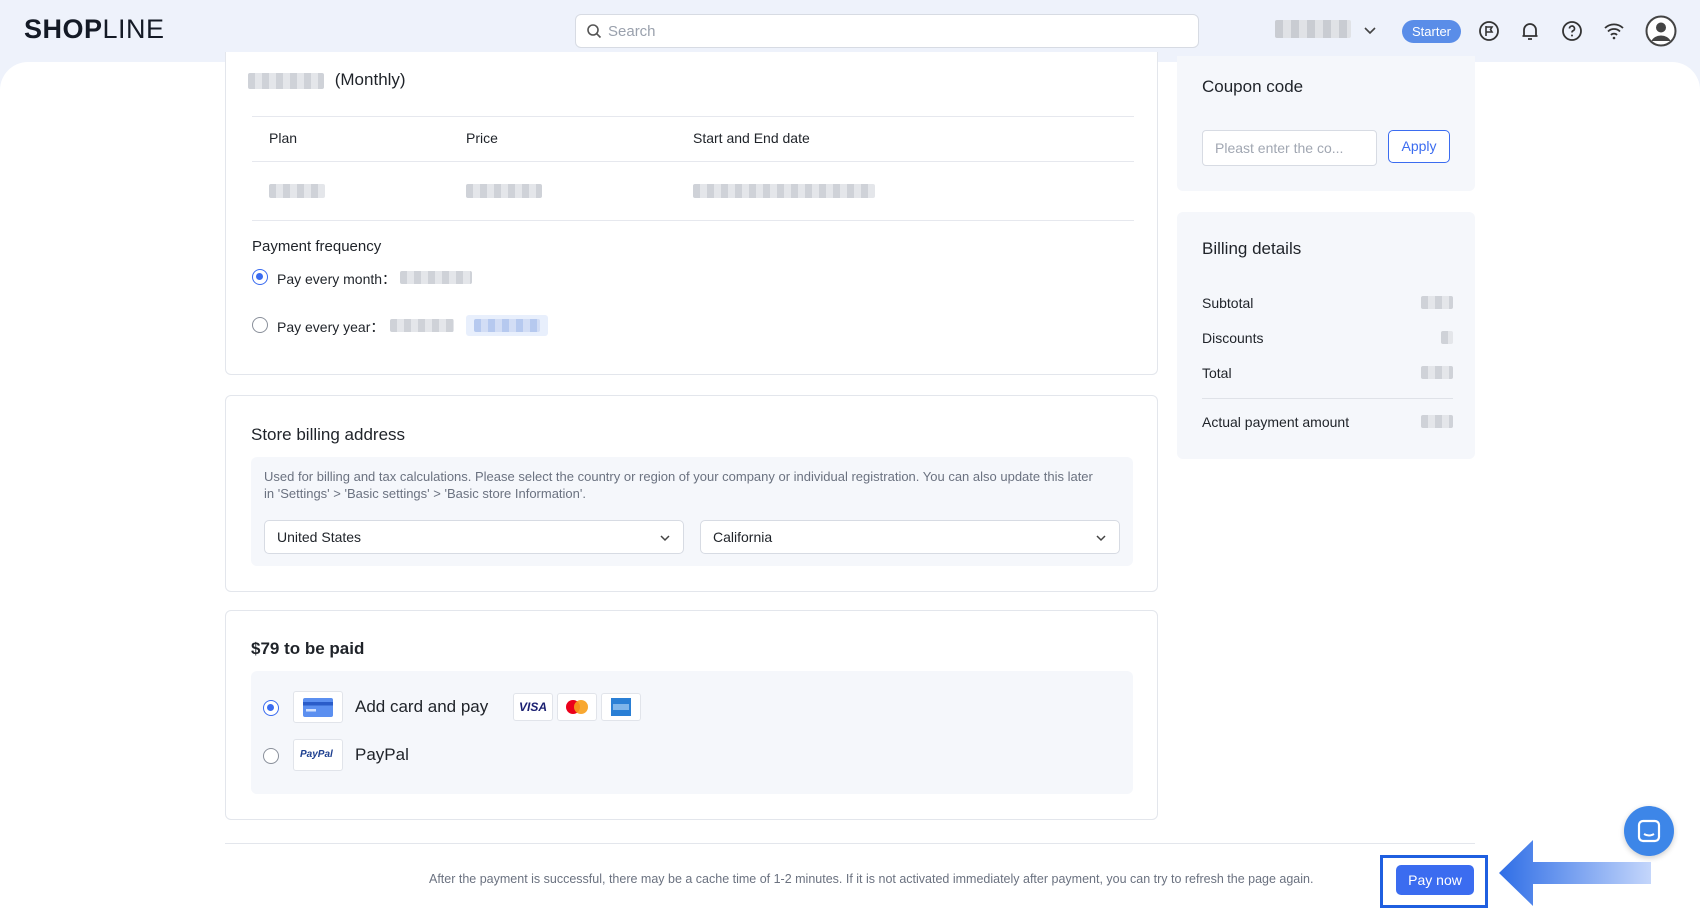 Image resolution: width=1700 pixels, height=924 pixels. Describe the element at coordinates (1435, 880) in the screenshot. I see `pay-now-button: Pay now` at that location.